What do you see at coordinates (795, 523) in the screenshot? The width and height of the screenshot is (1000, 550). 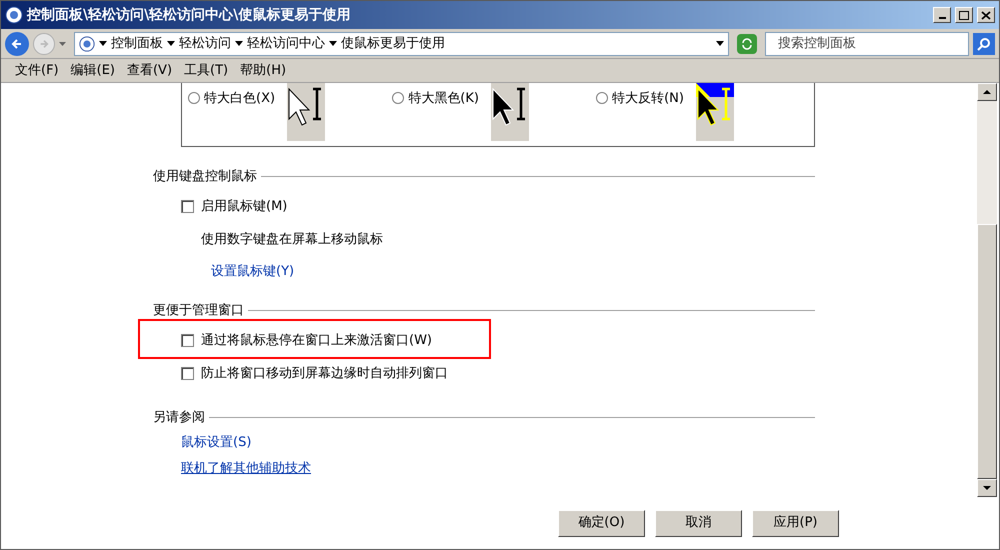 I see `dialog-button: 应用(P)` at bounding box center [795, 523].